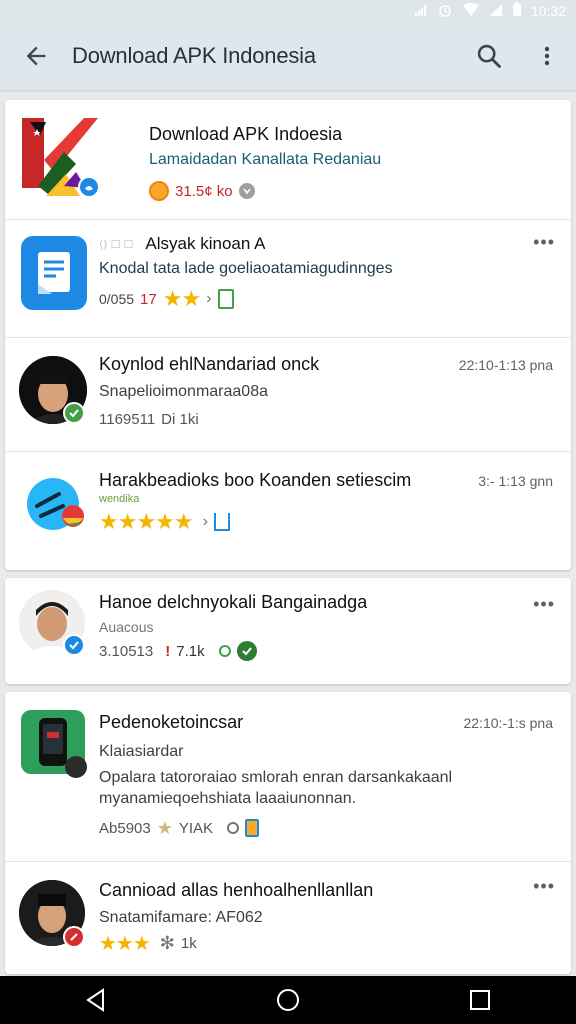 Image resolution: width=576 pixels, height=1024 pixels. I want to click on item-code: 0/055, so click(117, 299).